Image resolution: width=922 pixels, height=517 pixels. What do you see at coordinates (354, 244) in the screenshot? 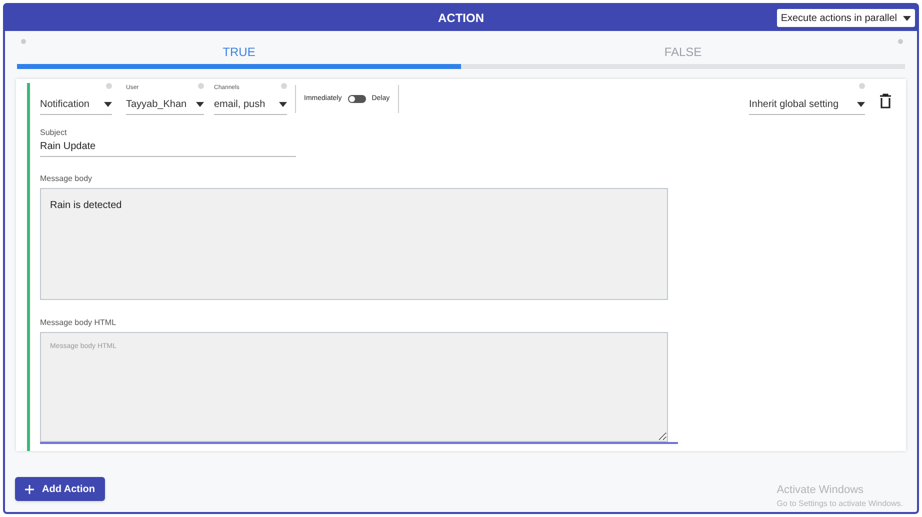
I see `message-body-field: Rain is detected` at bounding box center [354, 244].